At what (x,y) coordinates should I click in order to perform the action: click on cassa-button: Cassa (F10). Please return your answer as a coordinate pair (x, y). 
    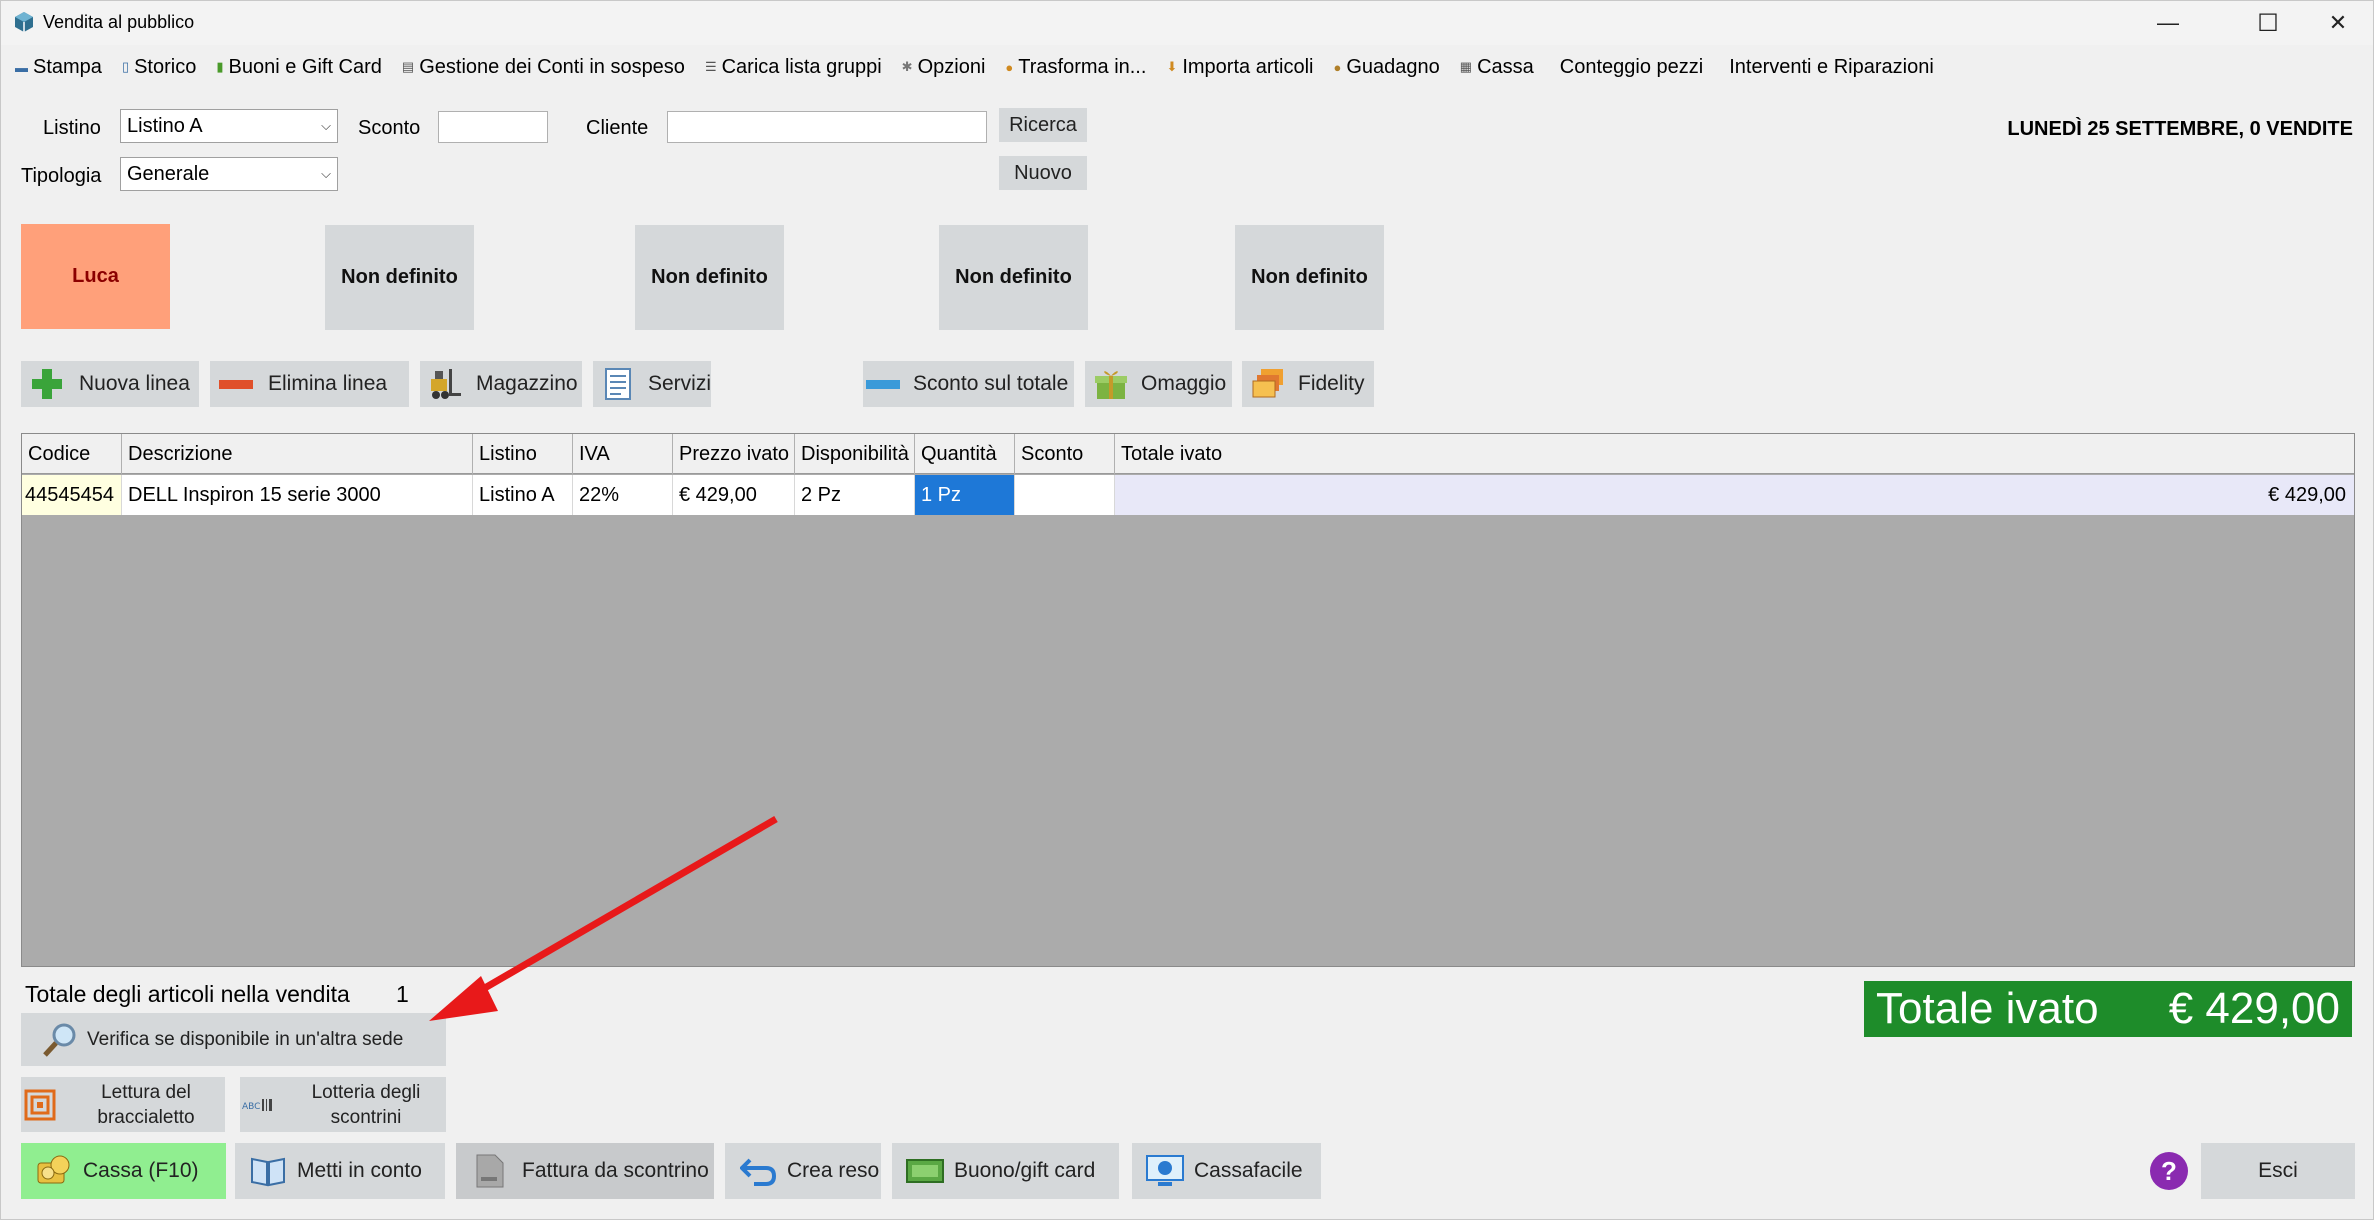
    Looking at the image, I should click on (123, 1171).